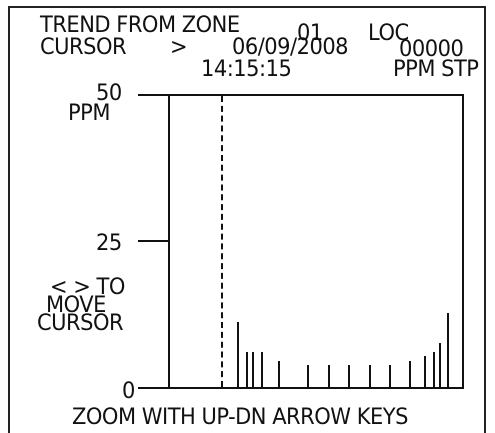  Describe the element at coordinates (290, 46) in the screenshot. I see `cursor-date: 06/09/2008` at that location.